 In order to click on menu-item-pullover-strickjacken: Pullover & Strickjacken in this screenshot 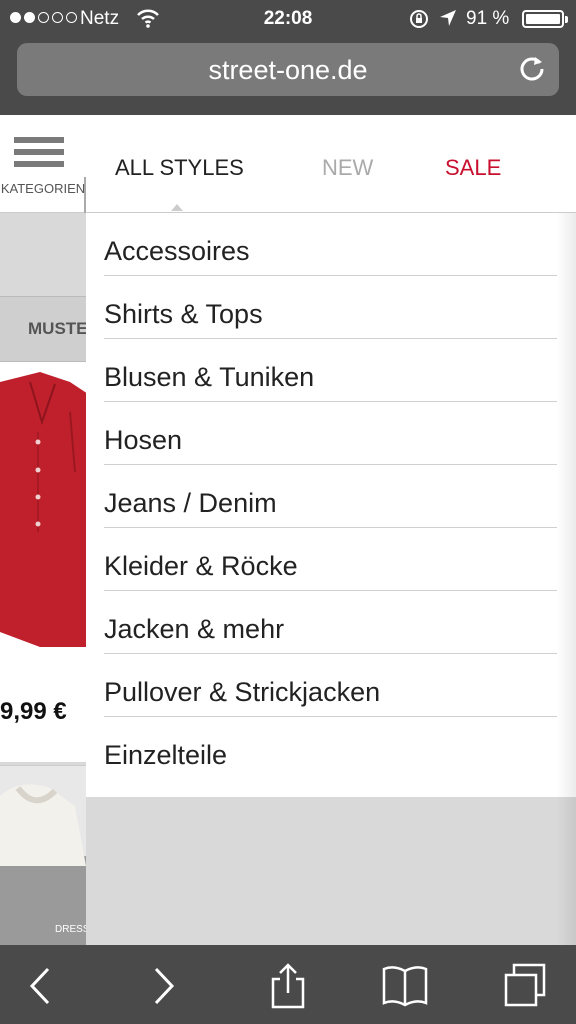, I will do `click(330, 685)`.